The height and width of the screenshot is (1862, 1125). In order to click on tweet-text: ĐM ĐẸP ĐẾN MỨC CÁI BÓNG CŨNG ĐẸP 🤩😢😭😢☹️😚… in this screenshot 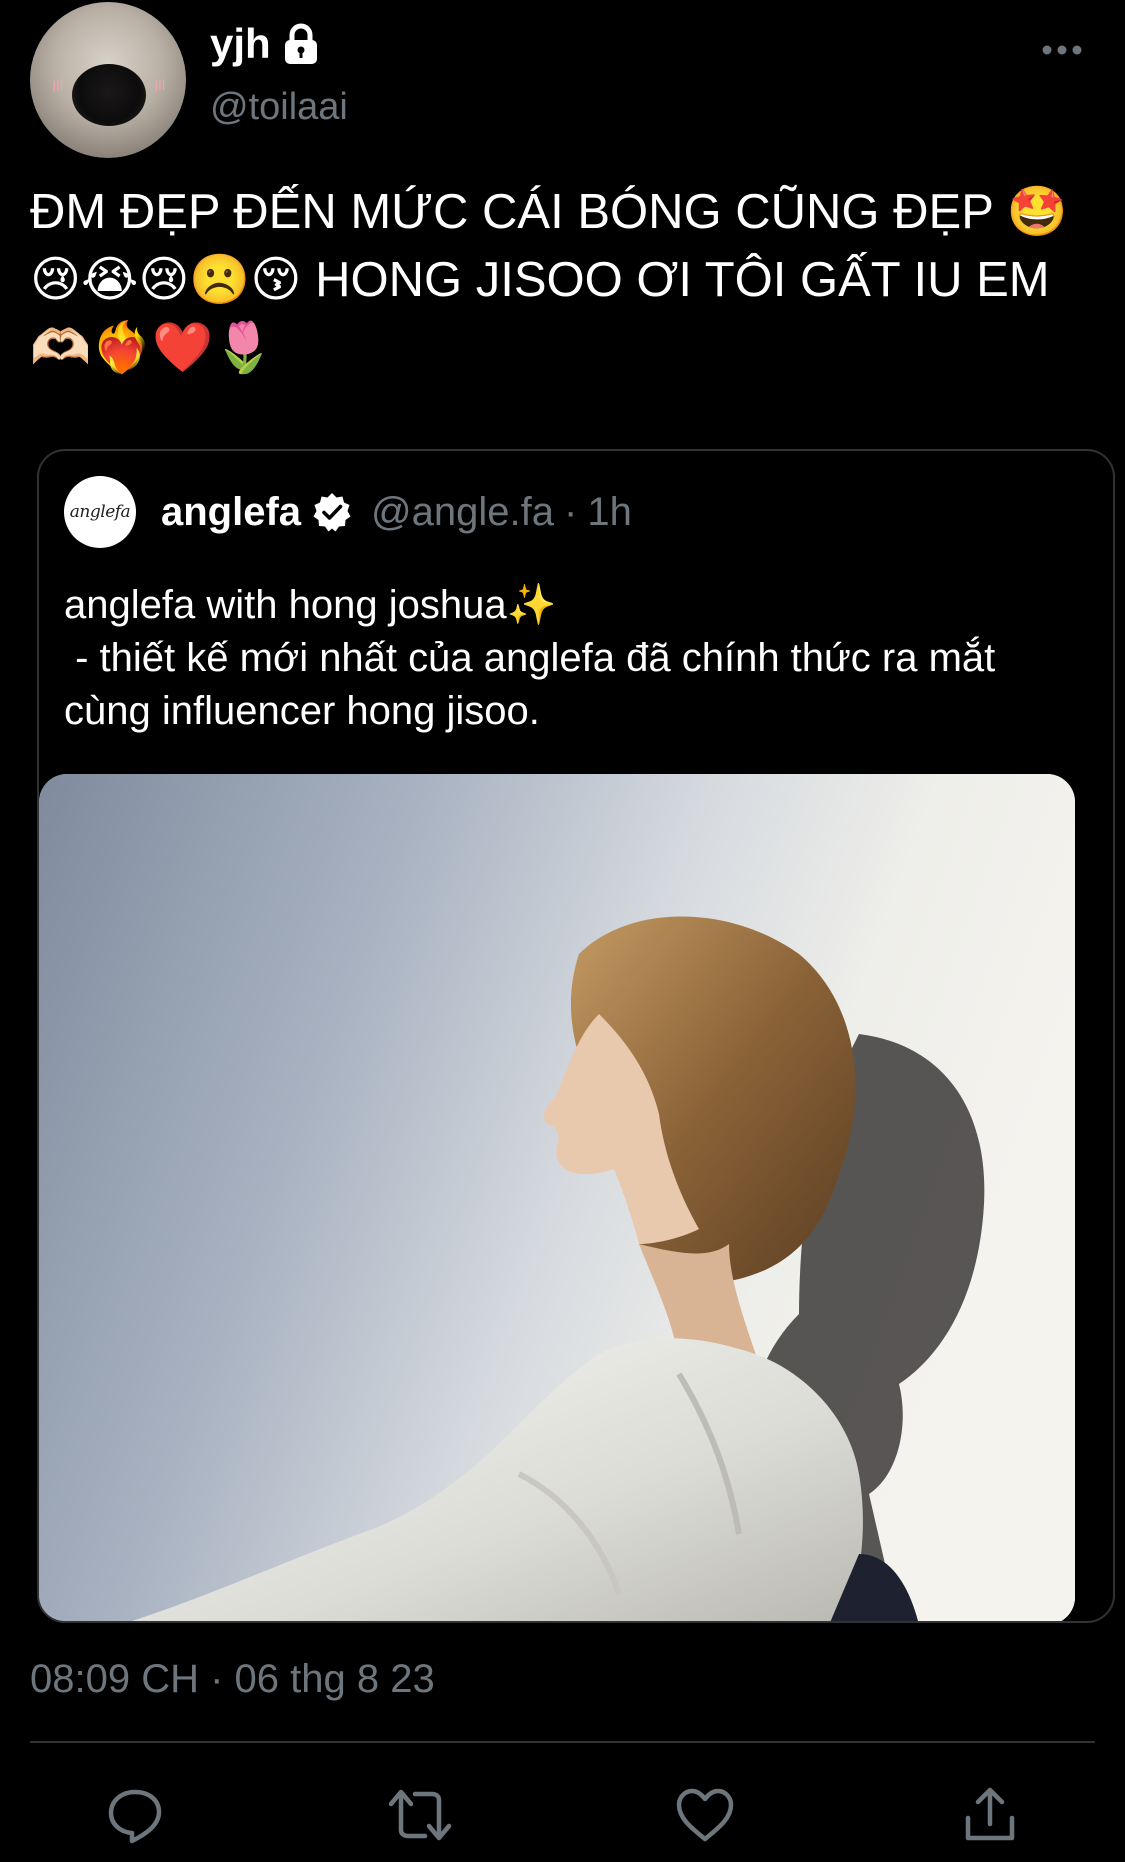, I will do `click(549, 280)`.